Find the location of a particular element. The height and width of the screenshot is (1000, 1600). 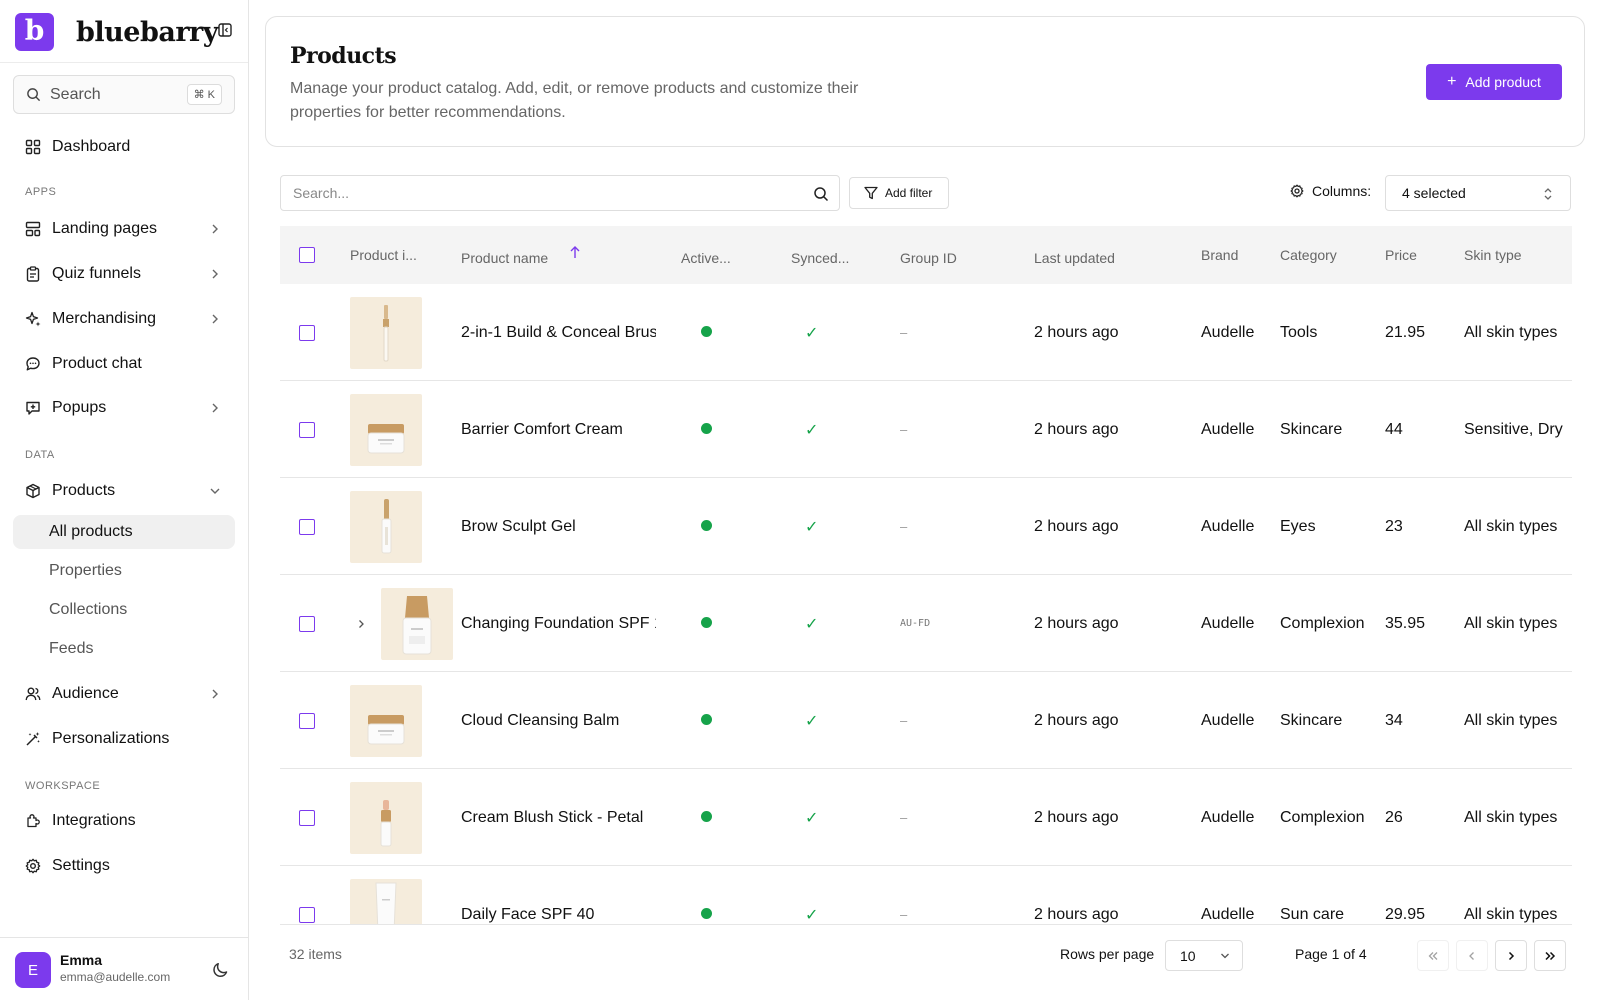

search-icon is located at coordinates (821, 194).